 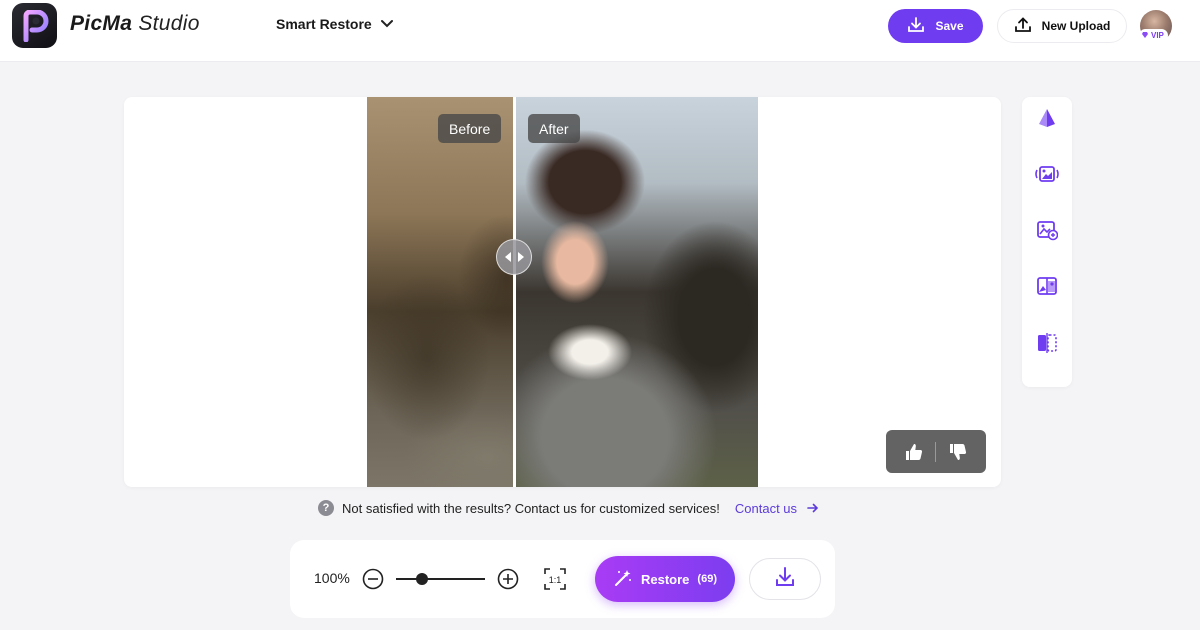 I want to click on prism-icon, so click(x=1047, y=118).